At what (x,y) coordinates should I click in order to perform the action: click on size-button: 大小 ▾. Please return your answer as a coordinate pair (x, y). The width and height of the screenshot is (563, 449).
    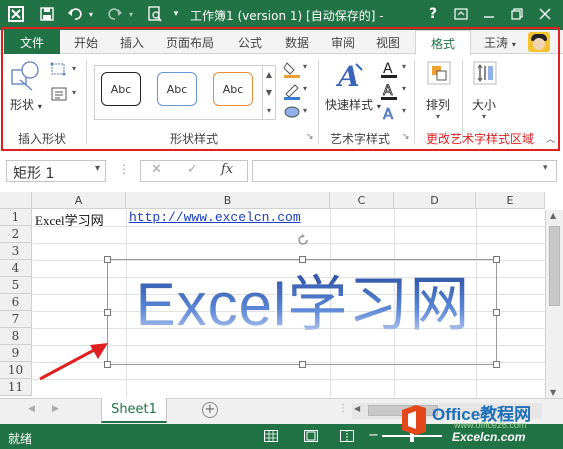
    Looking at the image, I should click on (485, 90).